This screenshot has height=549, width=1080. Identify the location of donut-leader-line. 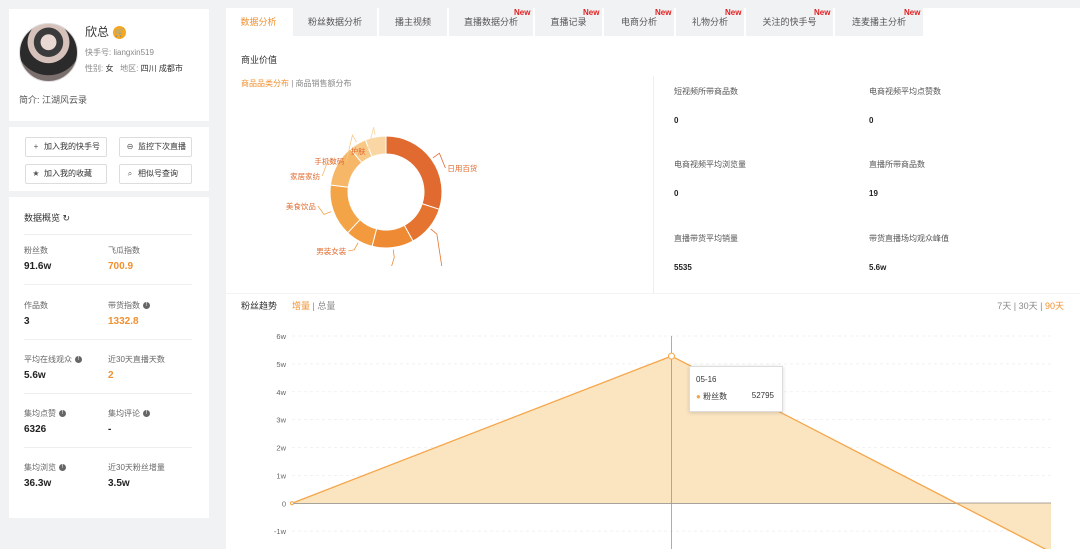
(324, 210).